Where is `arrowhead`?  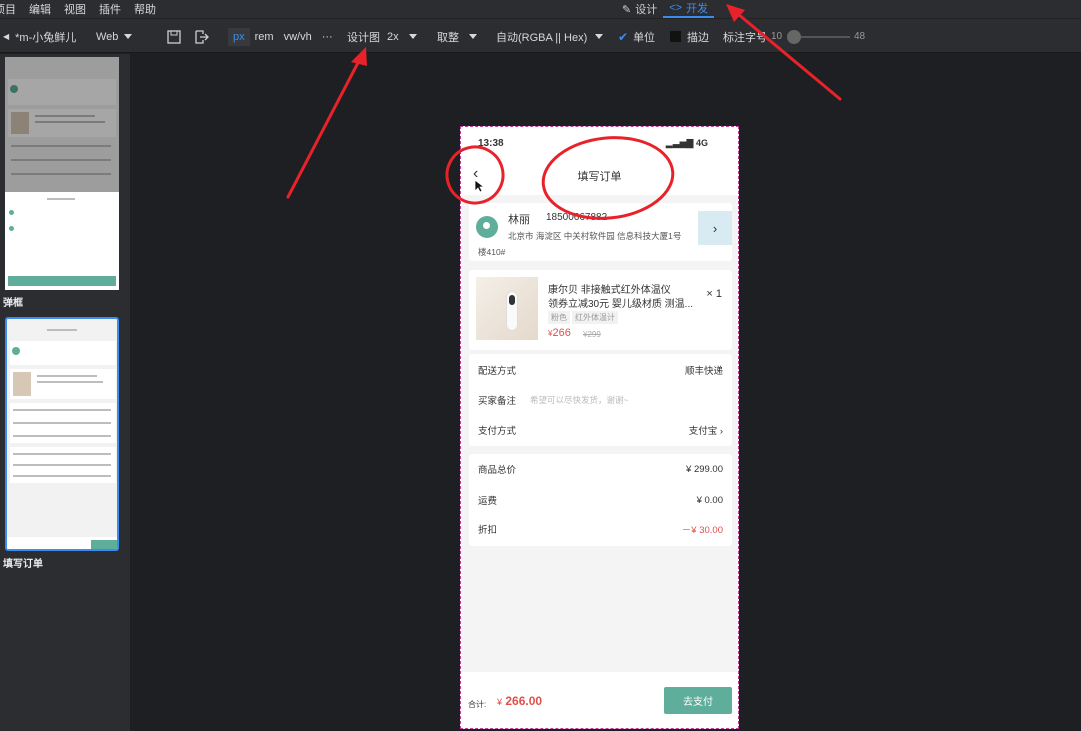 arrowhead is located at coordinates (359, 56).